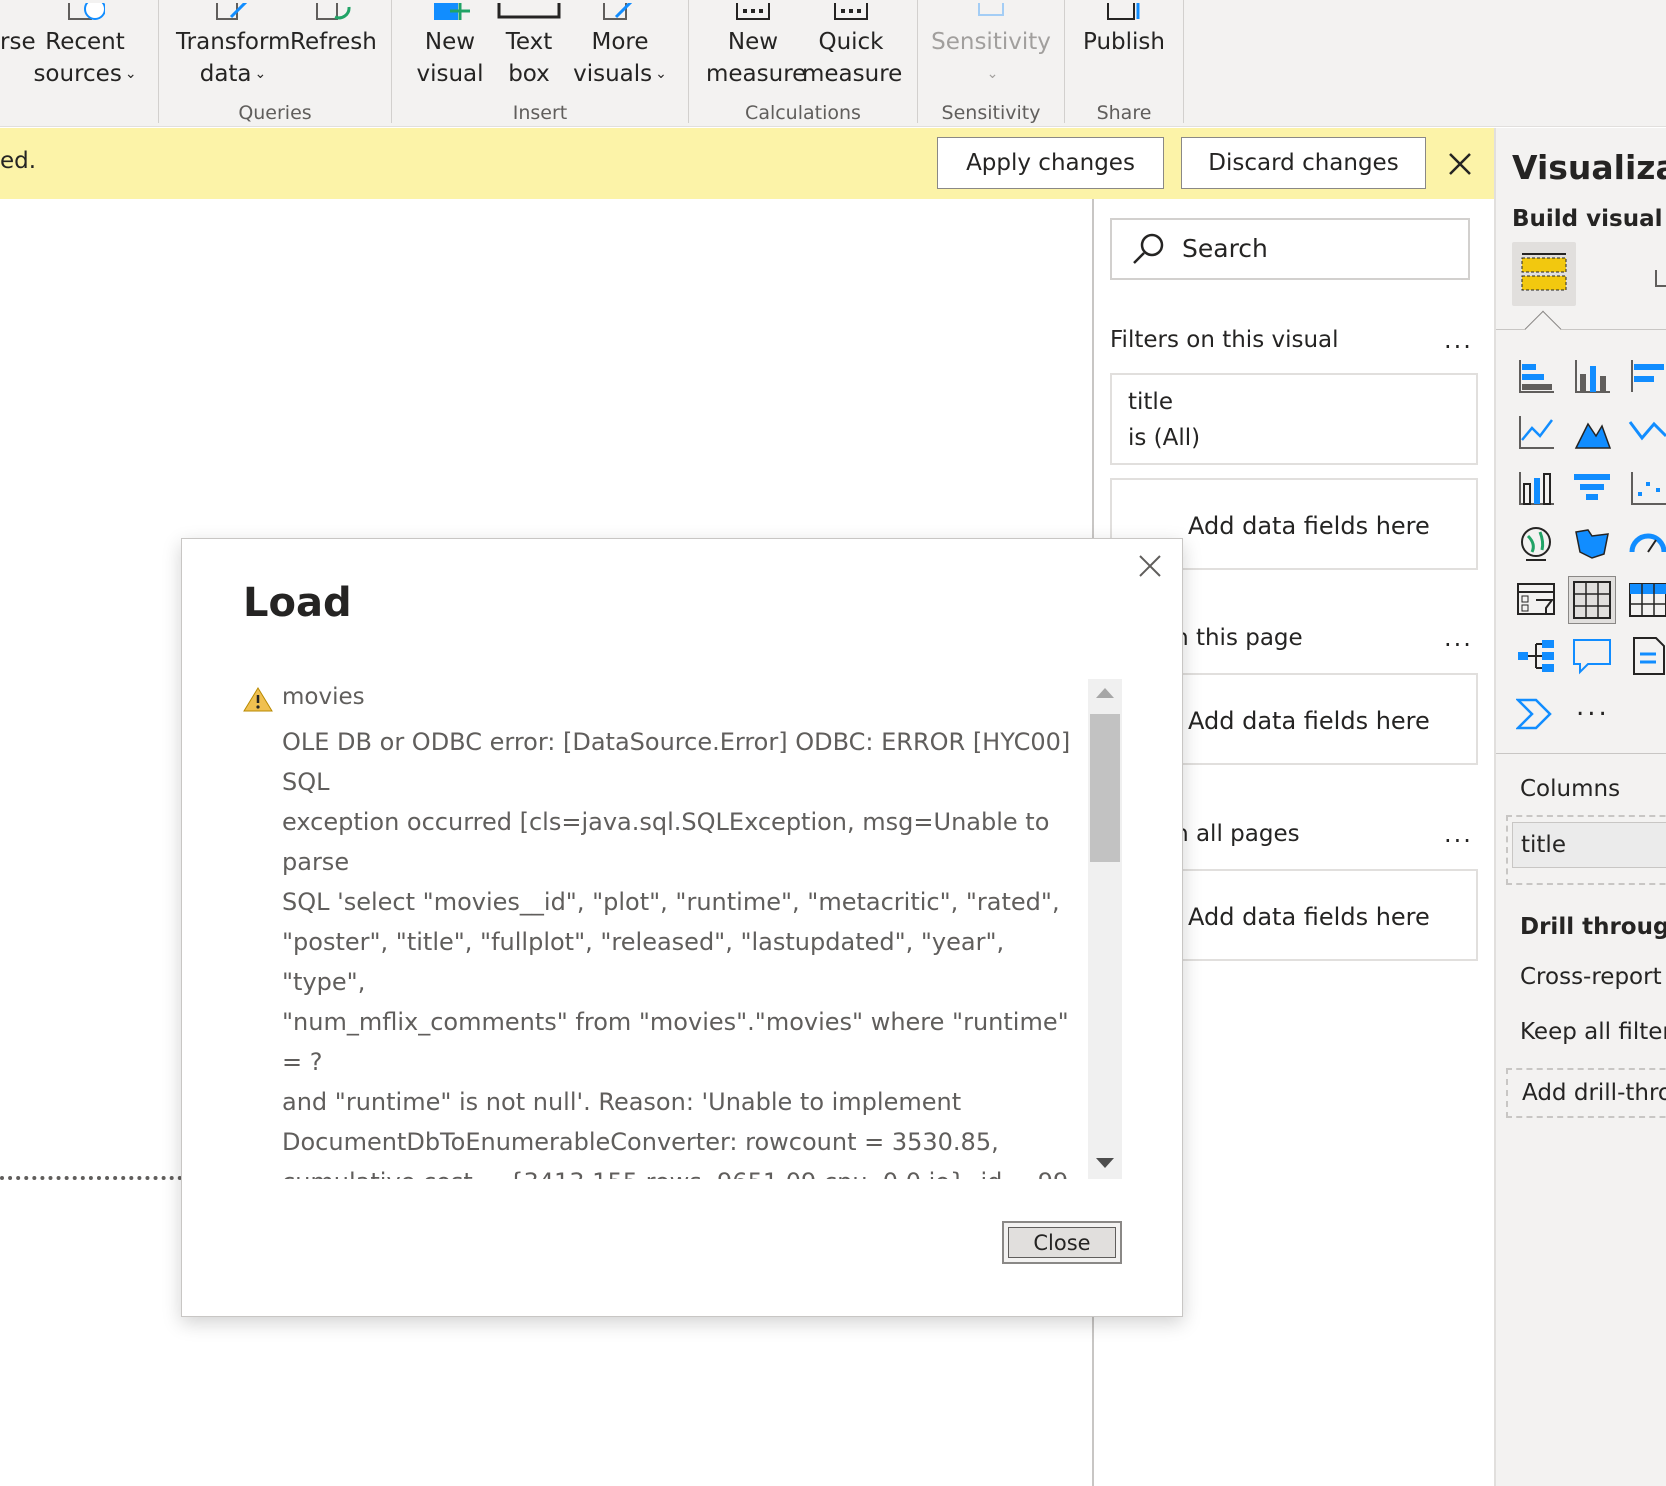 Image resolution: width=1666 pixels, height=1486 pixels. I want to click on quick-measure-button: Quick measure, so click(852, 50).